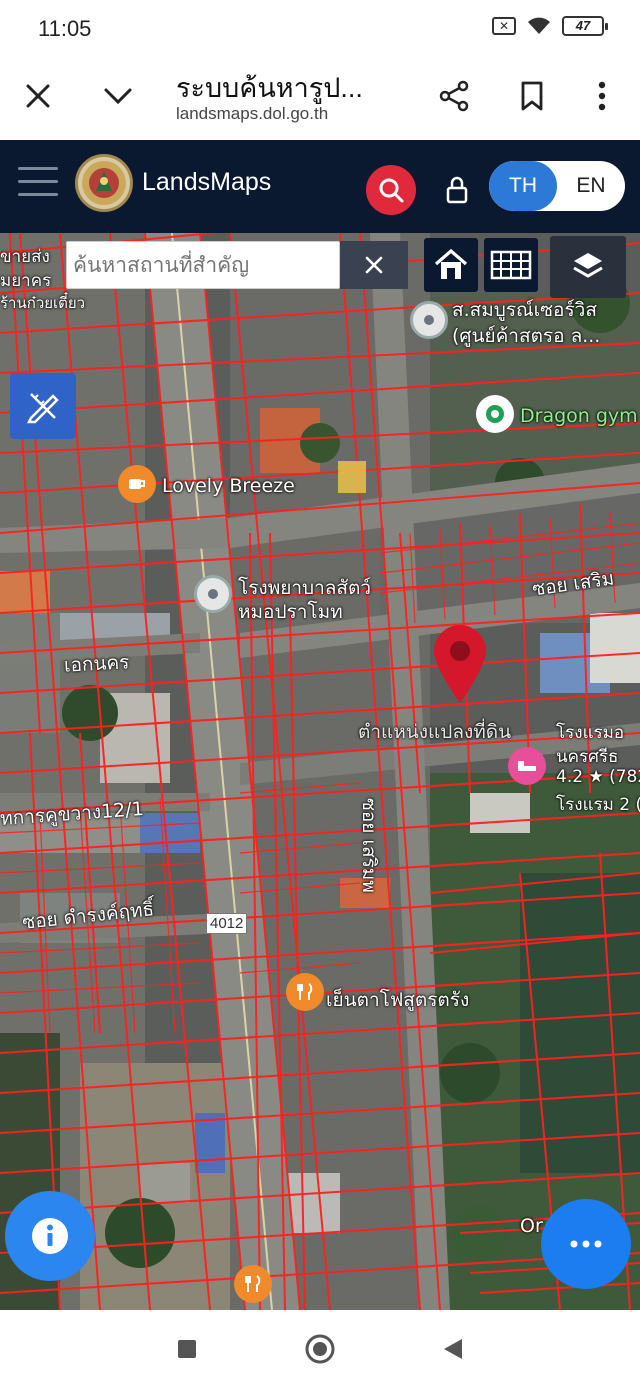  I want to click on language-toggle: TH EN, so click(557, 186).